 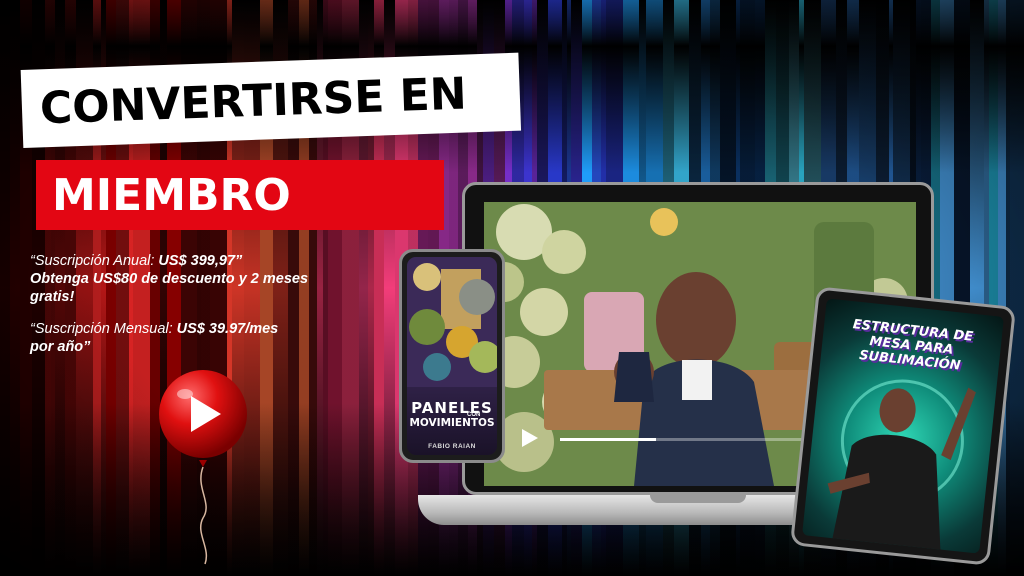 What do you see at coordinates (103, 329) in the screenshot?
I see `monthly-prefix: “Suscripción Mensual:` at bounding box center [103, 329].